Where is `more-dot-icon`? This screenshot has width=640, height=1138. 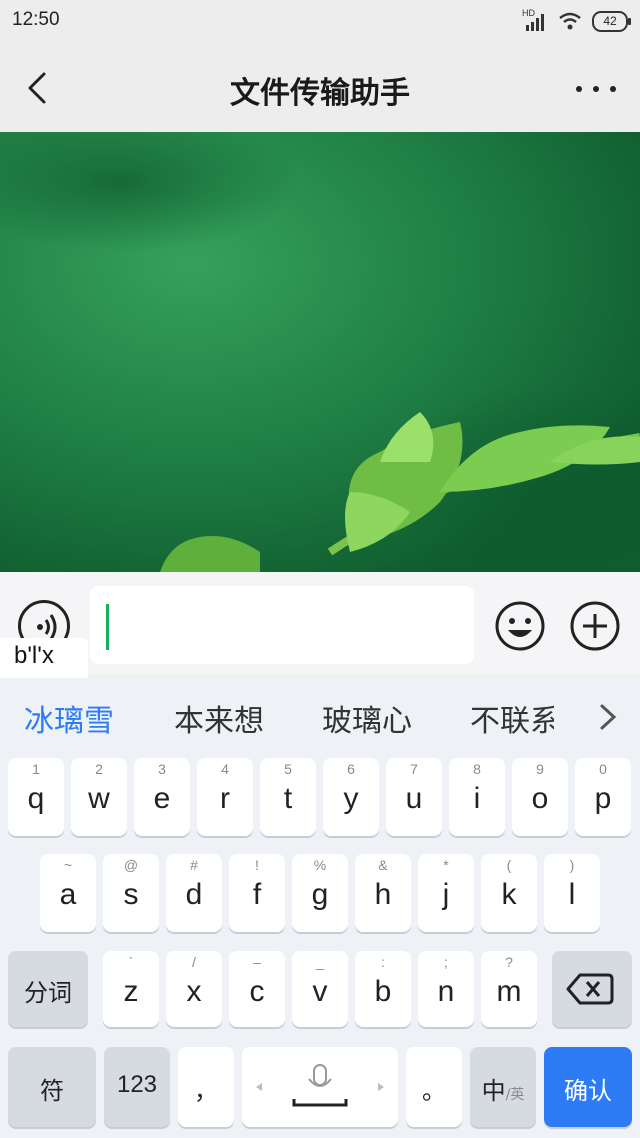
more-dot-icon is located at coordinates (613, 89).